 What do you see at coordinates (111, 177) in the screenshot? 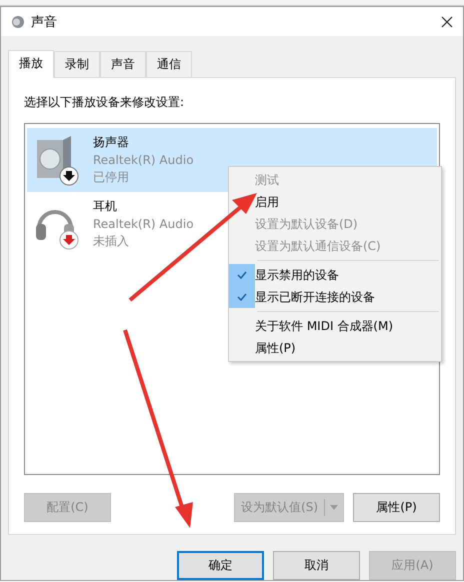
I see `device-status: 已停用` at bounding box center [111, 177].